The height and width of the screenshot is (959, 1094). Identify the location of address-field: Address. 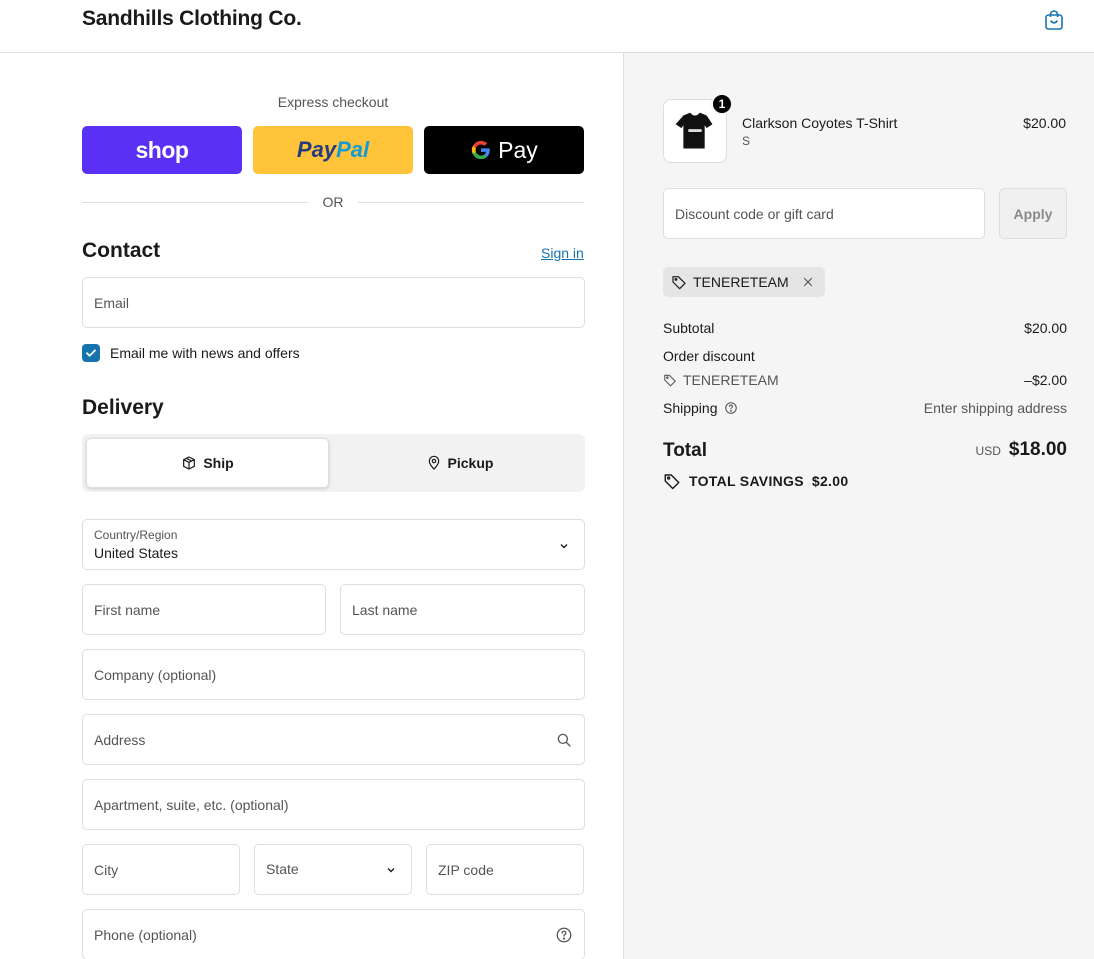
(333, 739).